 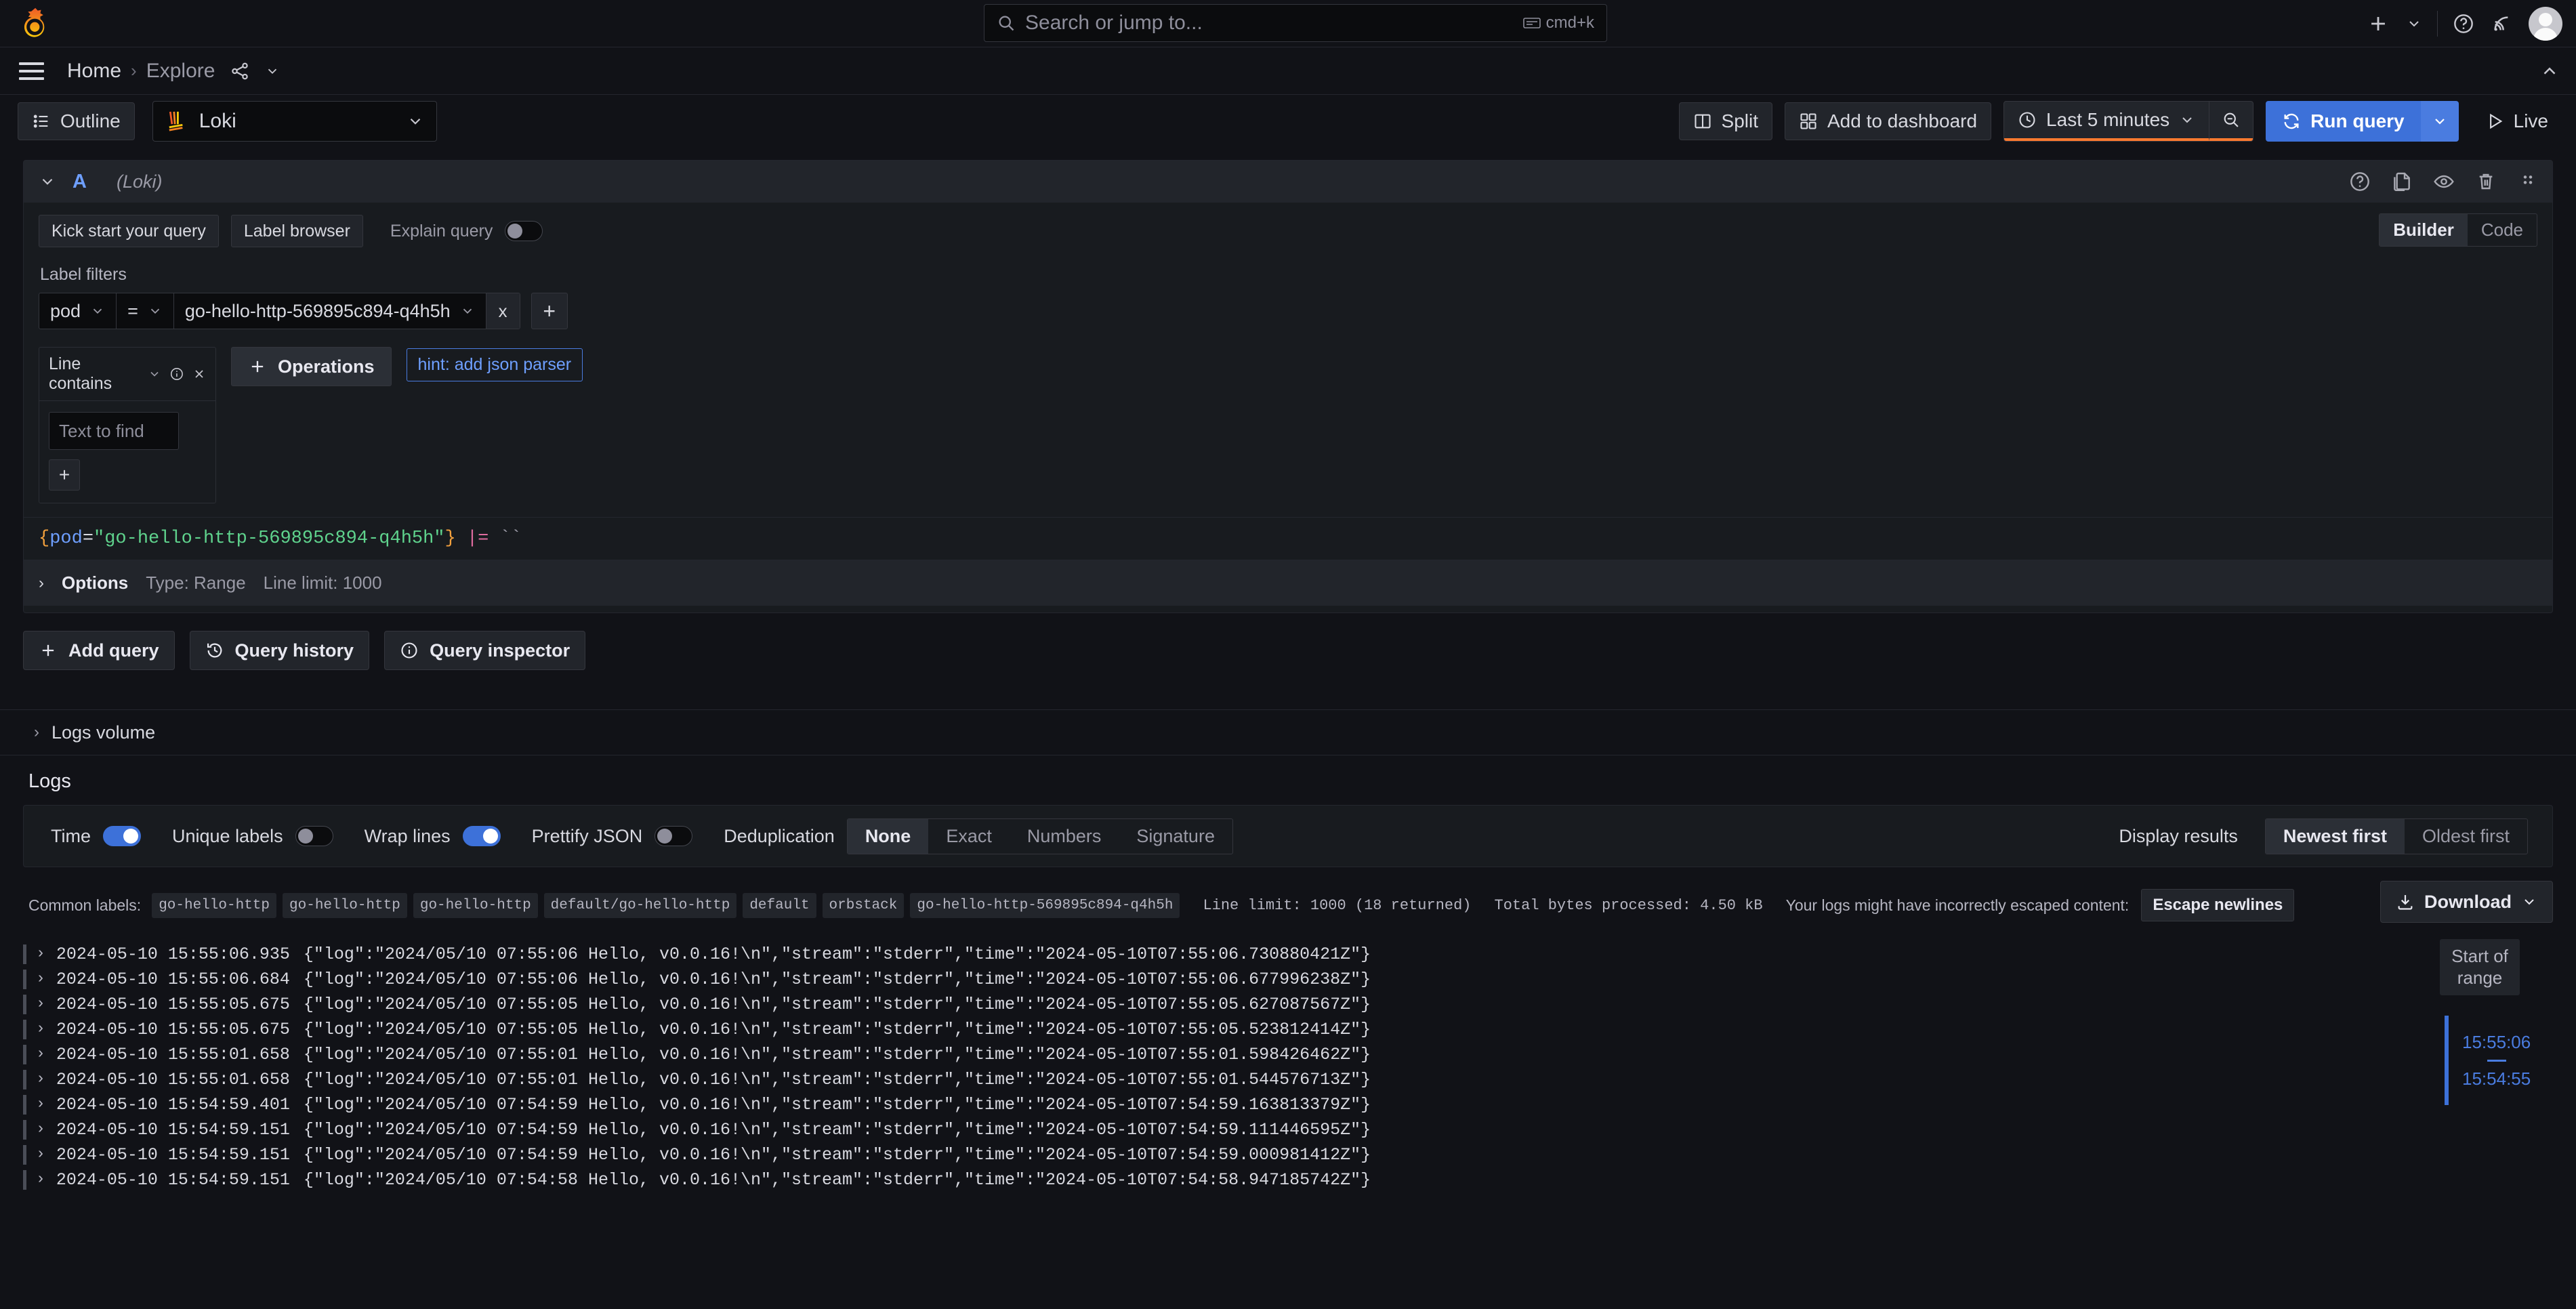 What do you see at coordinates (279, 650) in the screenshot?
I see `query-history-button: Query history` at bounding box center [279, 650].